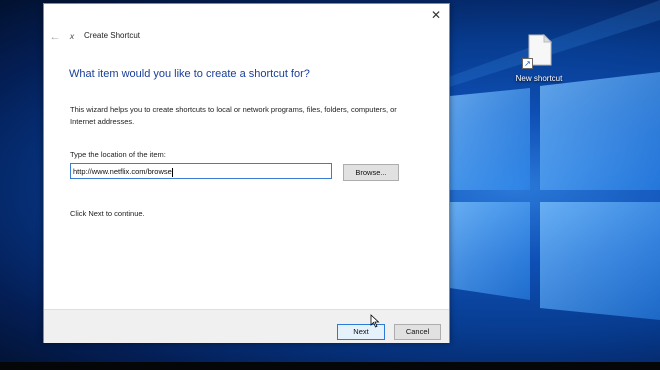  What do you see at coordinates (107, 213) in the screenshot?
I see `continue-instruction: Click Next to continue.` at bounding box center [107, 213].